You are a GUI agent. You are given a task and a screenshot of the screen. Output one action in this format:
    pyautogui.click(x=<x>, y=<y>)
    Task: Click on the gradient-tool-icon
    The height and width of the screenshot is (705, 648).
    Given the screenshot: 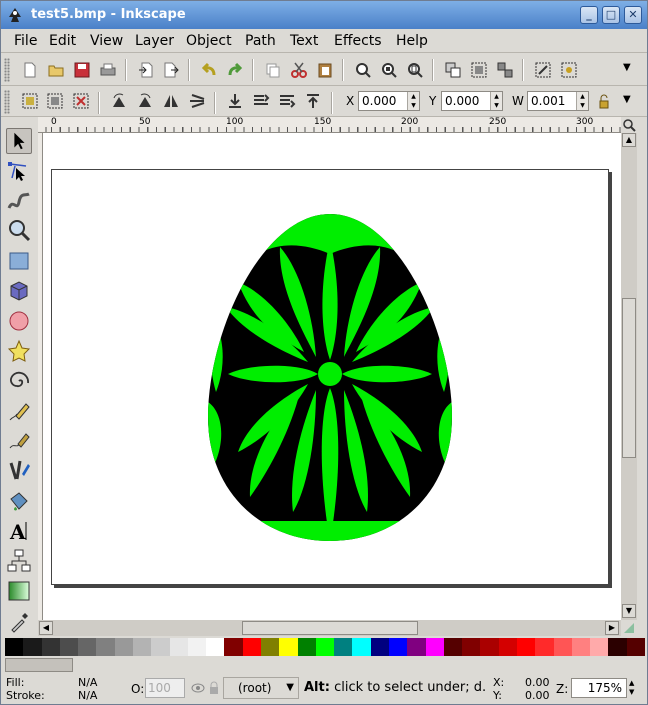 What is the action you would take?
    pyautogui.click(x=19, y=591)
    